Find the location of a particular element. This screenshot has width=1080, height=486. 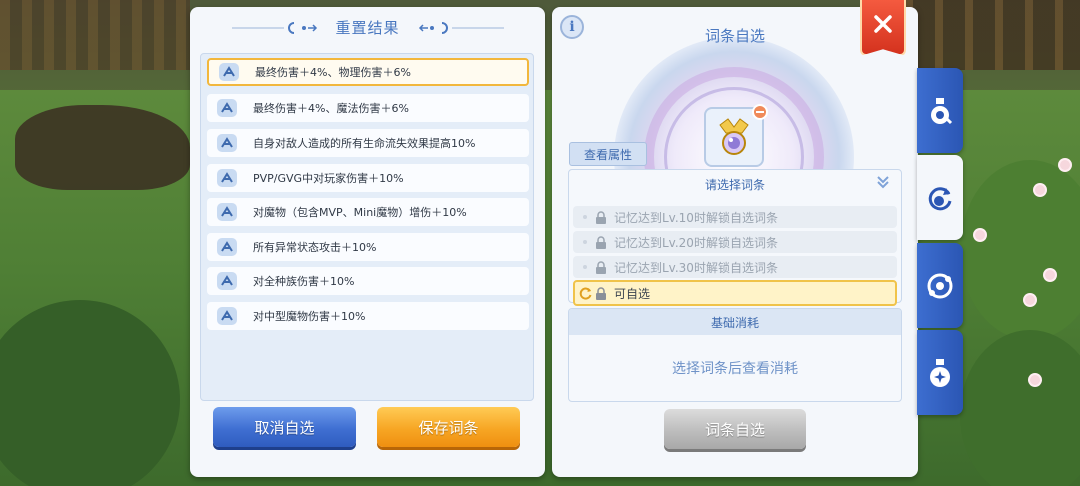

potion-icon is located at coordinates (942, 110).